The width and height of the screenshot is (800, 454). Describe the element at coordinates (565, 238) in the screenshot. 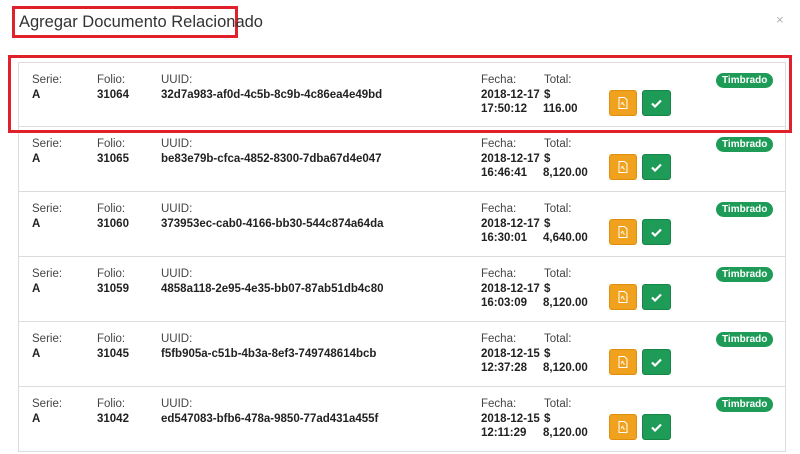

I see `total-value: 4,640.00` at that location.